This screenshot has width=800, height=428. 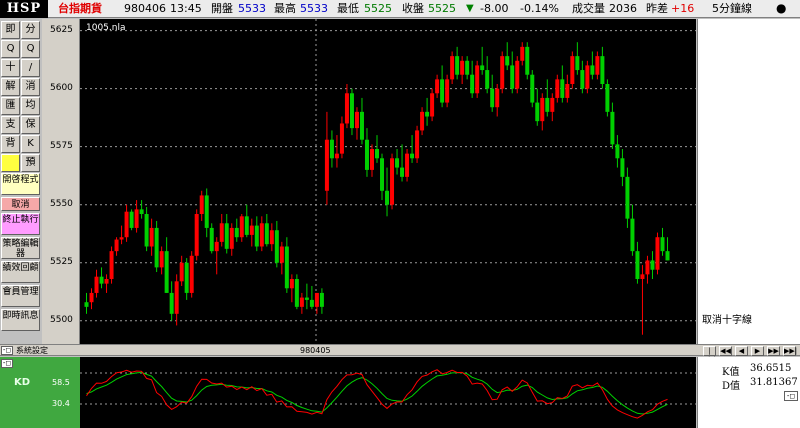 I want to click on k-line, so click(x=377, y=394).